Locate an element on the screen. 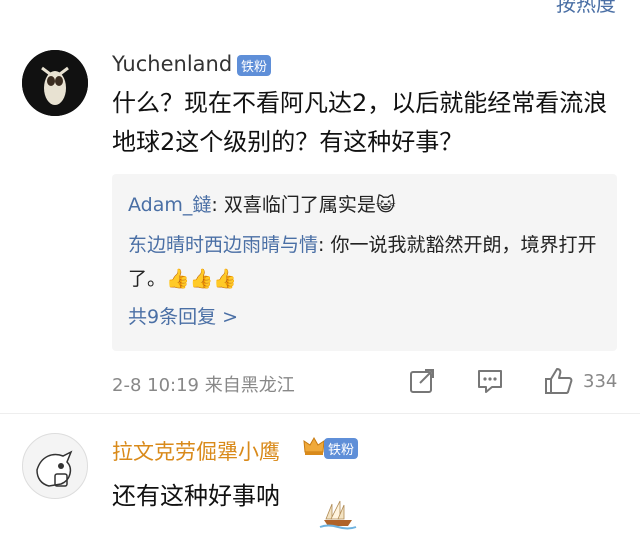 The width and height of the screenshot is (640, 551). divider is located at coordinates (320, 413).